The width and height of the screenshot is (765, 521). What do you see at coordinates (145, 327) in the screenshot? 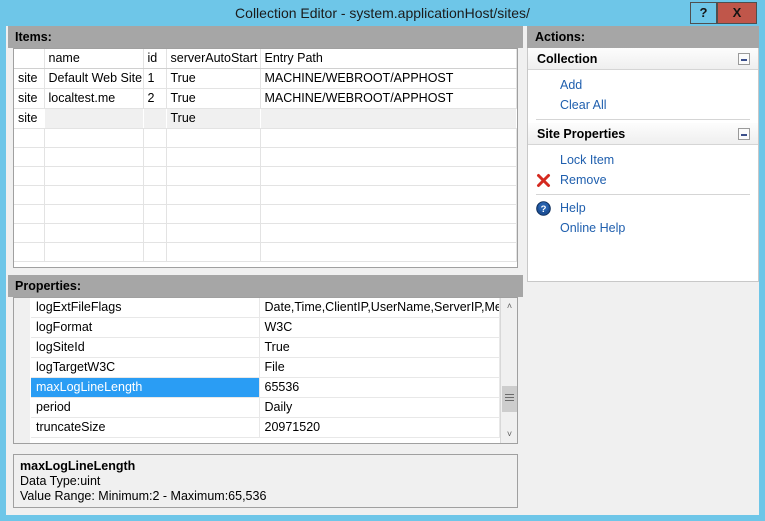
I see `property-name: logFormat` at bounding box center [145, 327].